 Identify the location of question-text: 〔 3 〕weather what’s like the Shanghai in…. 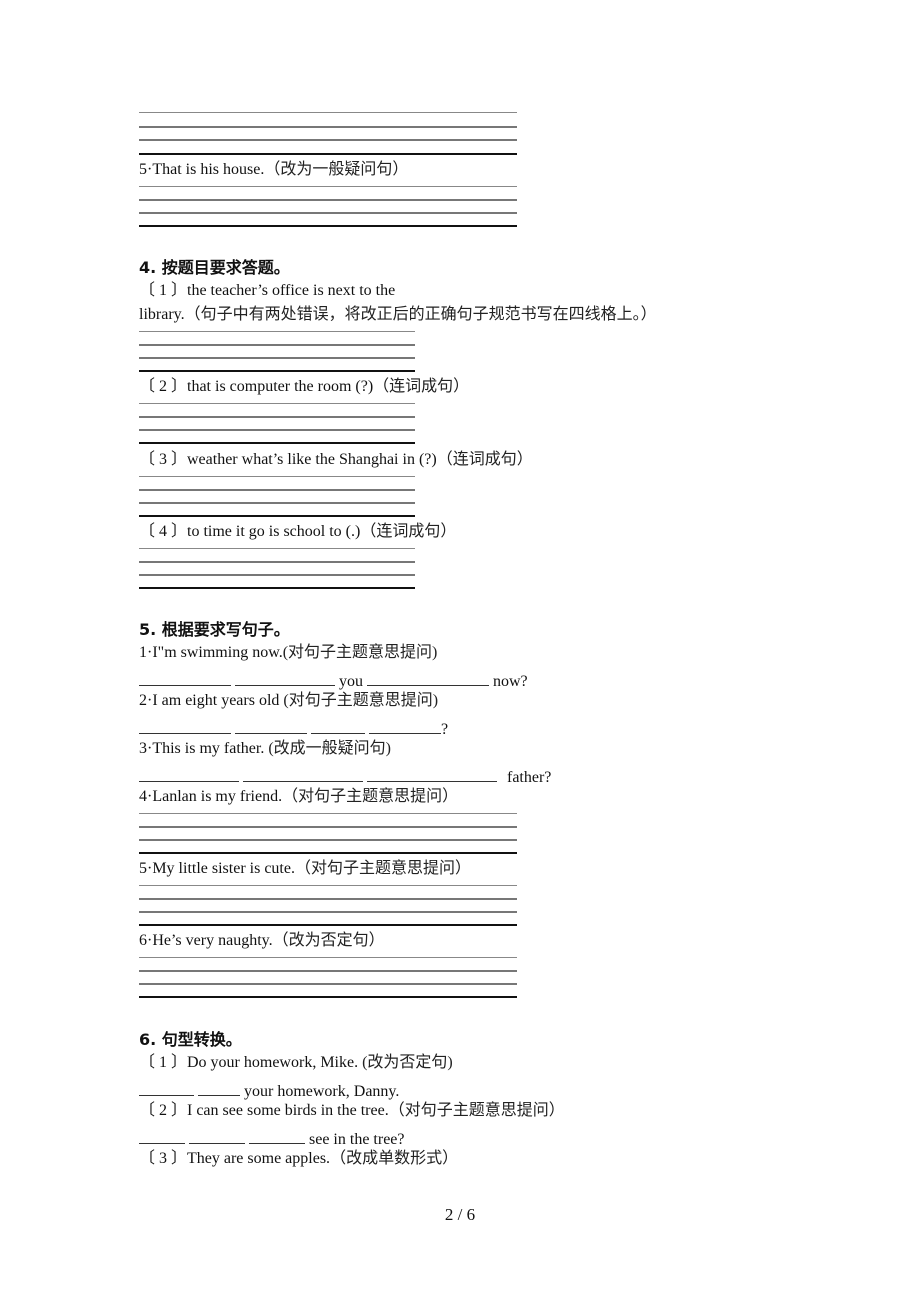
(288, 459).